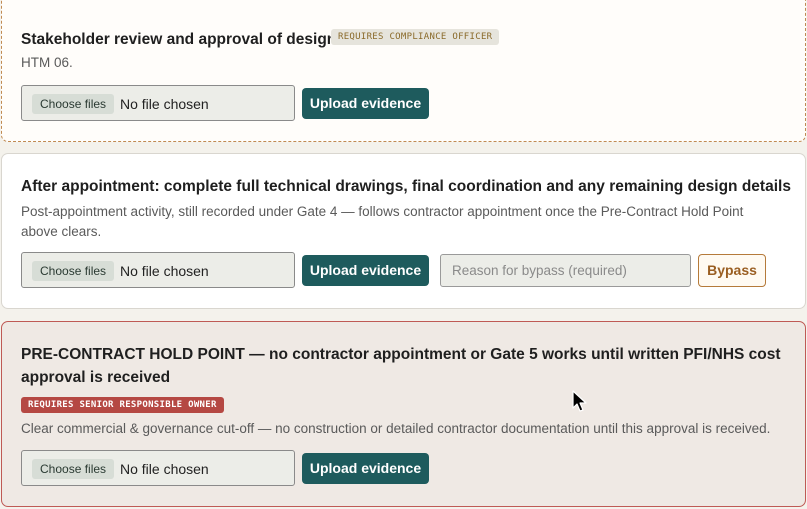 The image size is (807, 509). I want to click on mouse-pointer-icon, so click(579, 401).